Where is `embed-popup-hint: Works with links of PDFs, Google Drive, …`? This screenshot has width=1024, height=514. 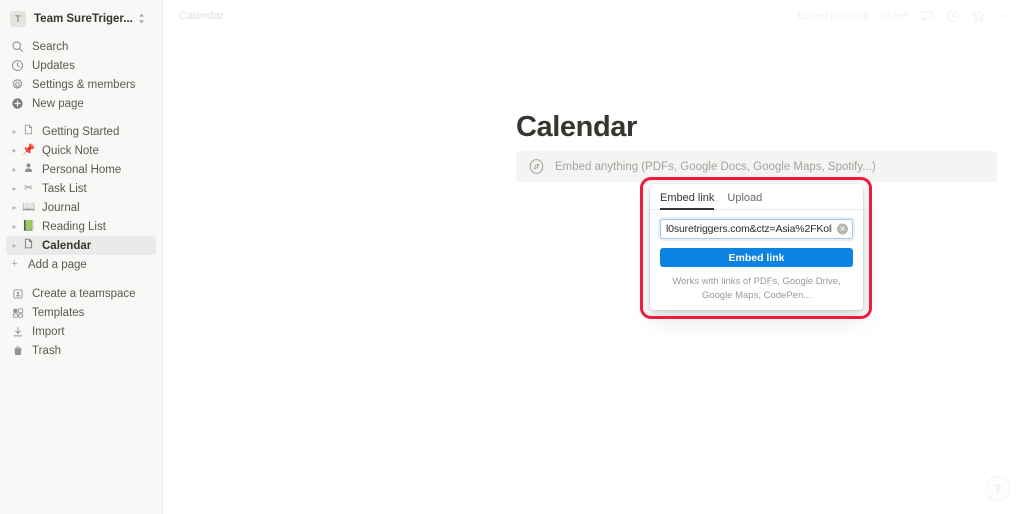
embed-popup-hint: Works with links of PDFs, Google Drive, … is located at coordinates (756, 288).